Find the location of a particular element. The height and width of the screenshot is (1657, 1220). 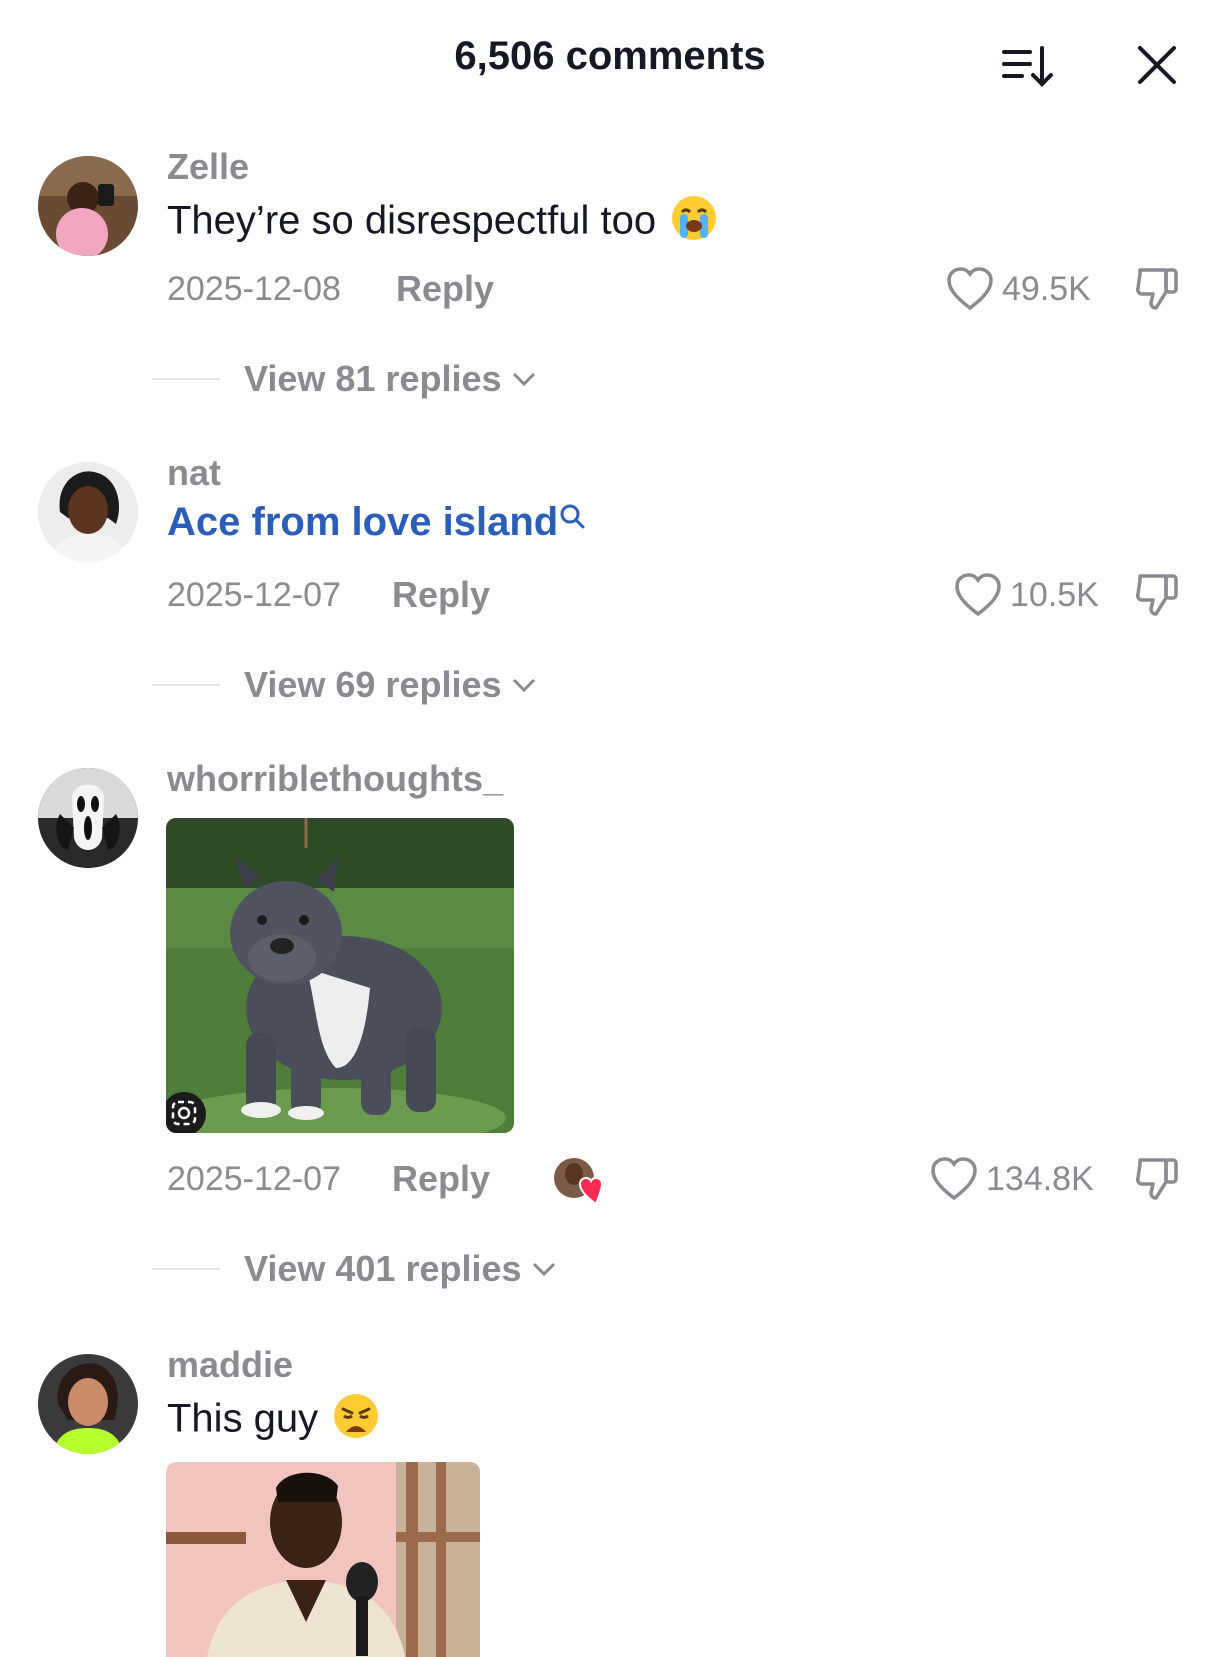

comment-link-text: Ace from love island is located at coordinates (362, 522).